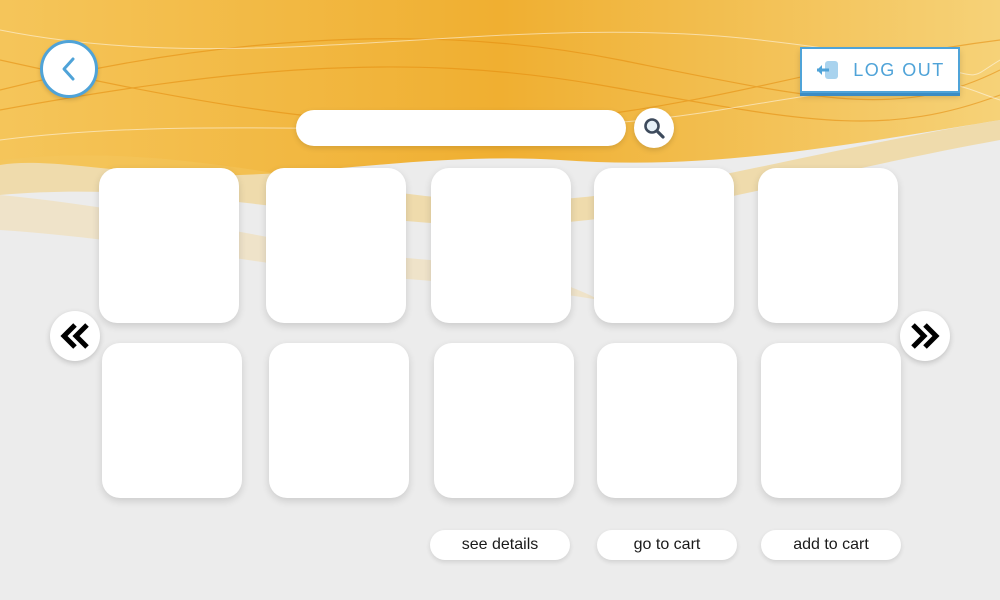  I want to click on add-to-cart-button: add to cart, so click(831, 545).